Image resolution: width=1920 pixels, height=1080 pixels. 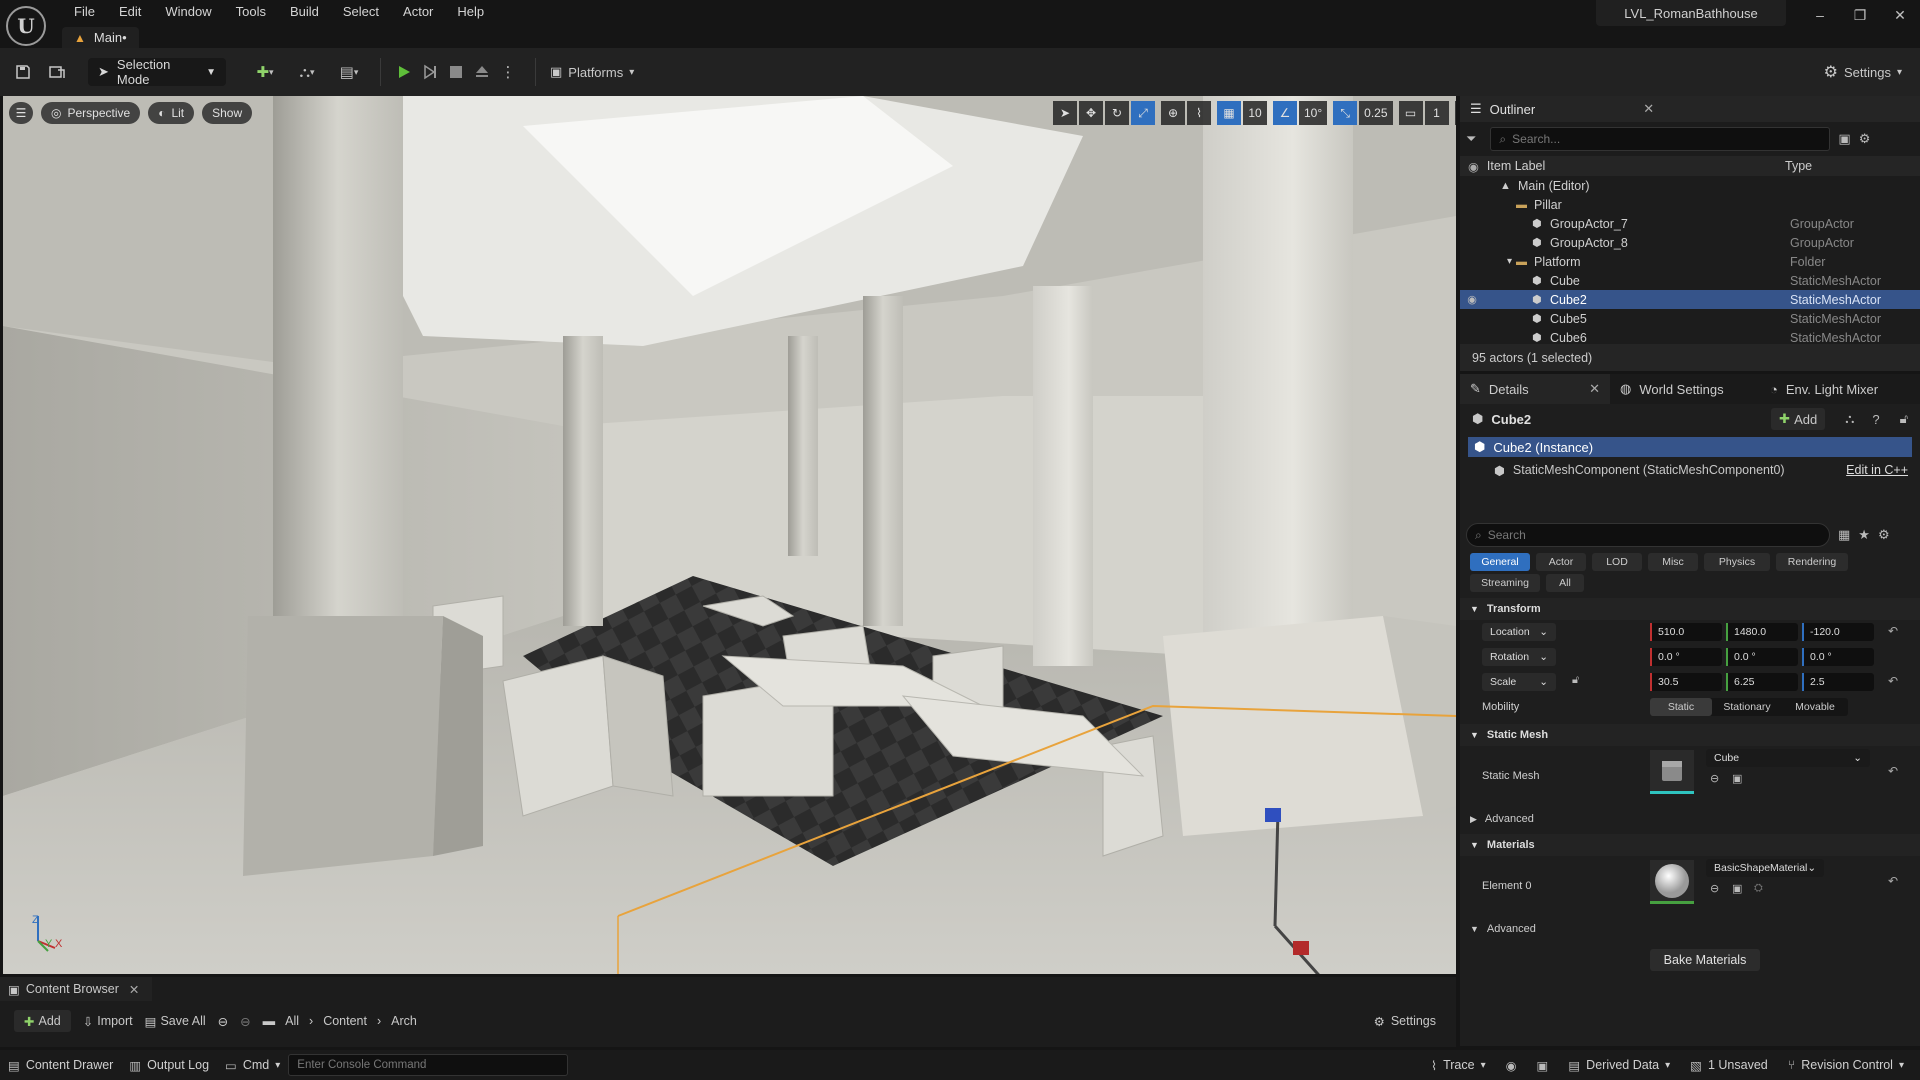 I want to click on outliner-row: ◉ ⬢ Cube2 StaticMeshActor, so click(x=1690, y=299).